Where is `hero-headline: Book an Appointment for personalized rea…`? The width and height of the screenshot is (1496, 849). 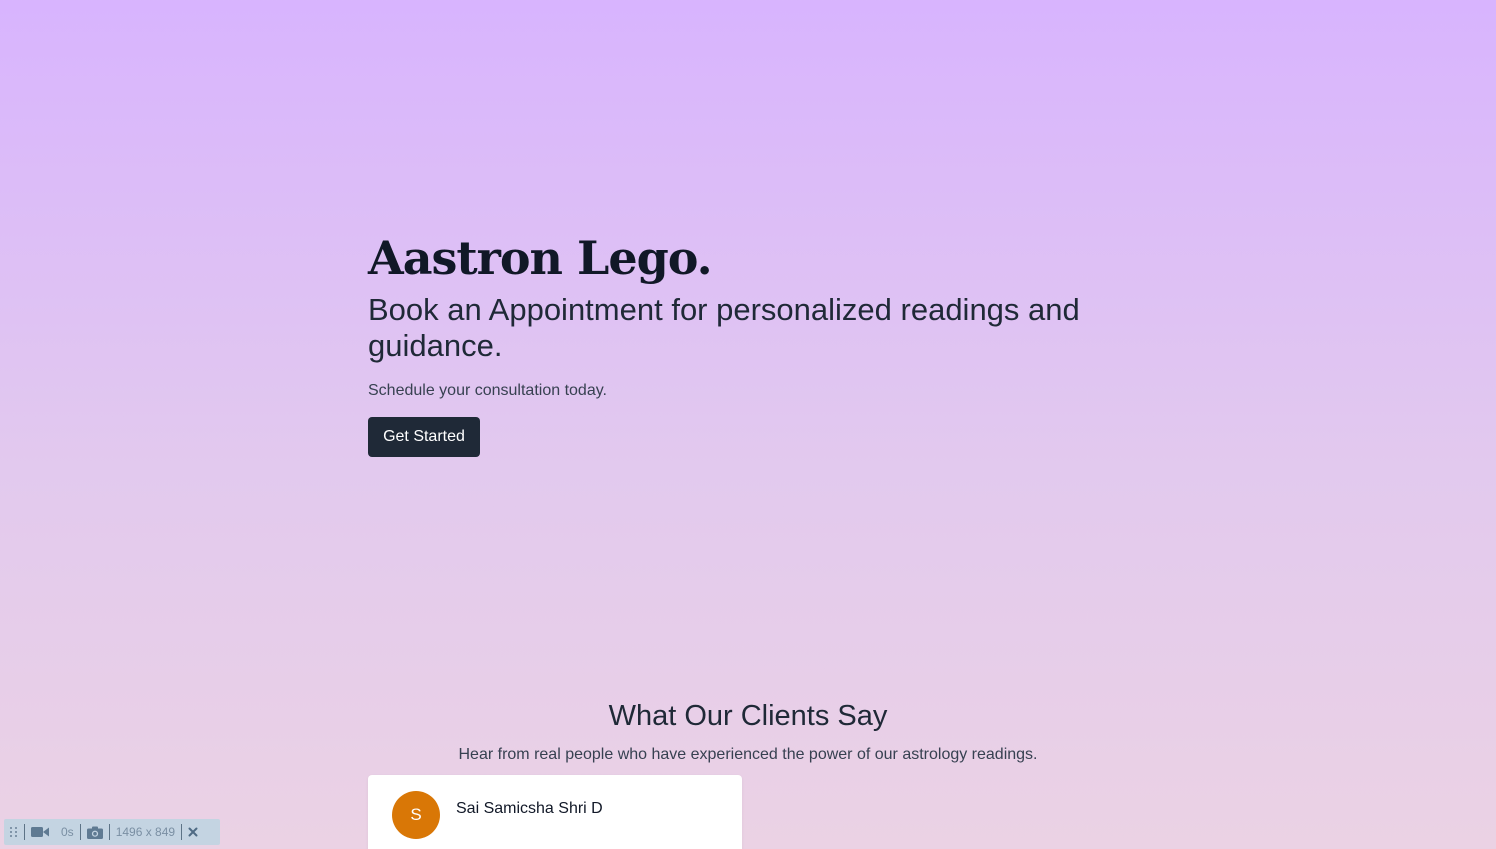
hero-headline: Book an Appointment for personalized rea… is located at coordinates (724, 327).